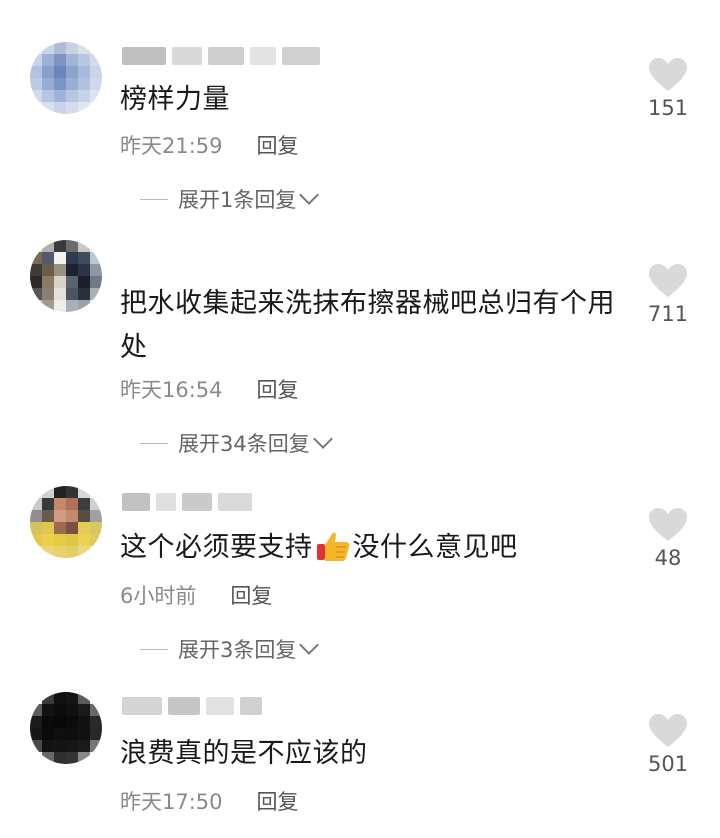 The height and width of the screenshot is (838, 720). What do you see at coordinates (668, 764) in the screenshot?
I see `like-count: 501` at bounding box center [668, 764].